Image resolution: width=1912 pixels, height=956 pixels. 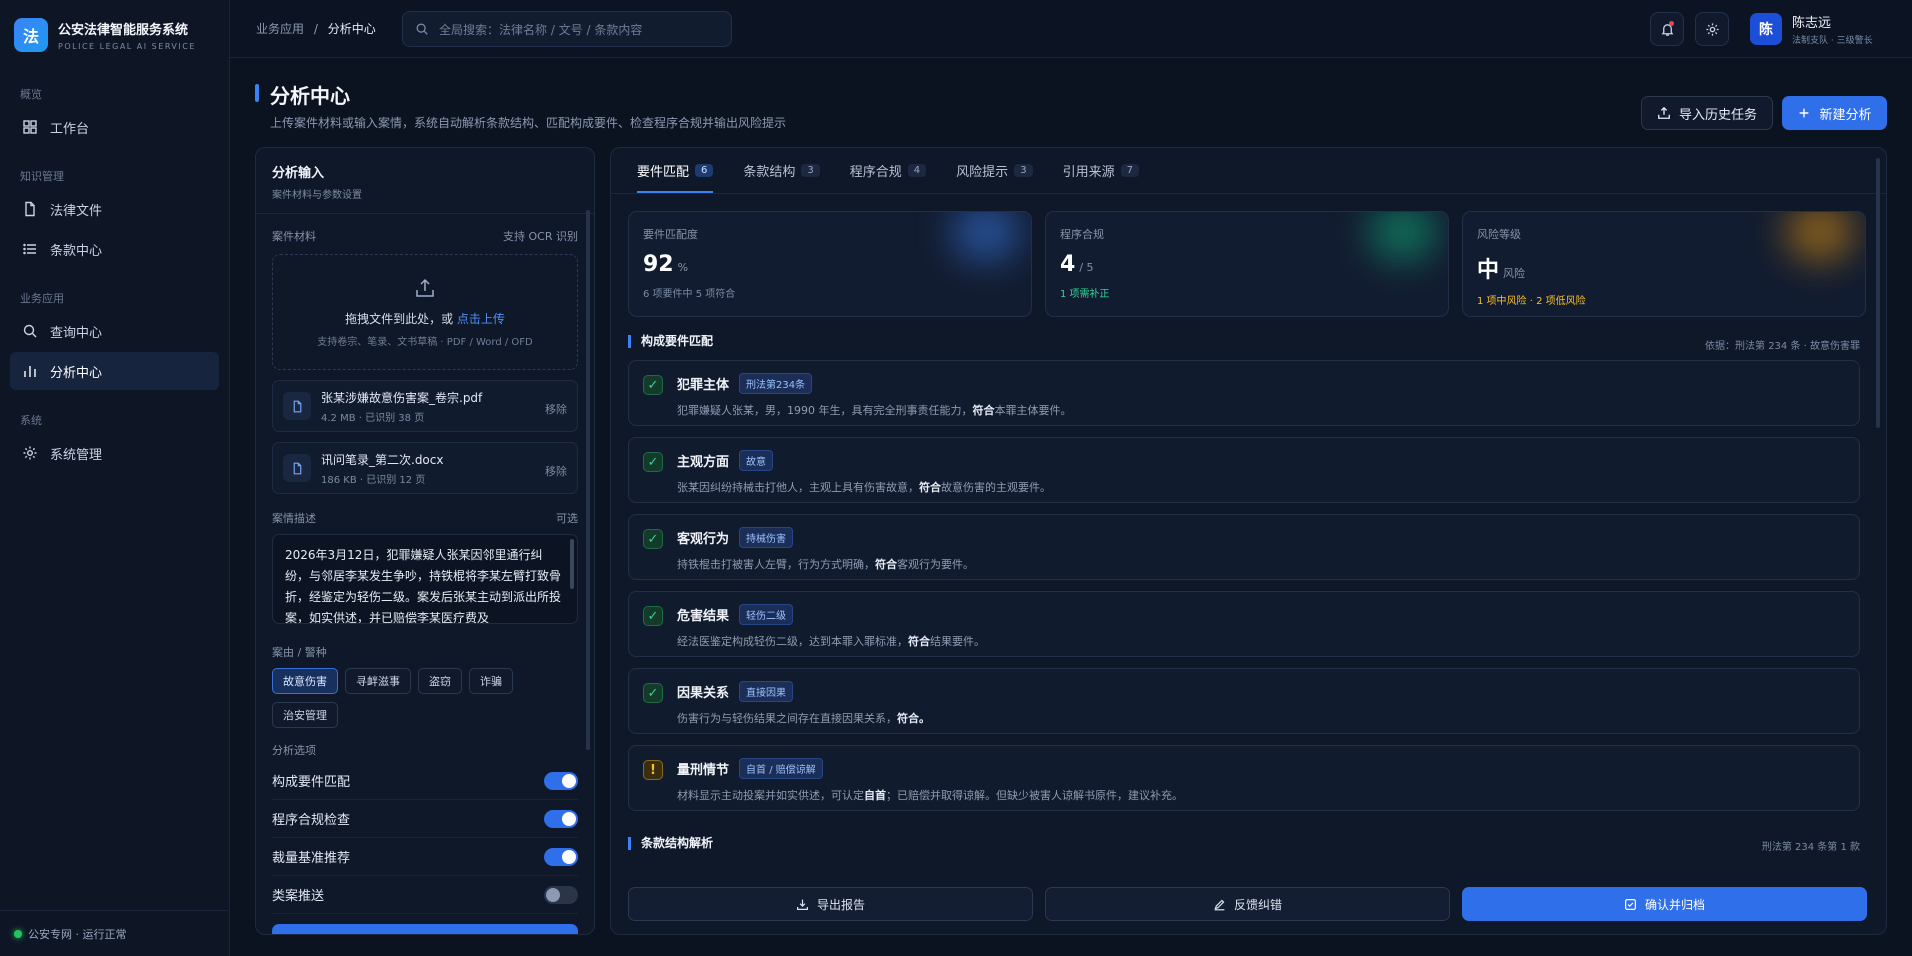 What do you see at coordinates (703, 770) in the screenshot?
I see `requirement-name: 量刑情节` at bounding box center [703, 770].